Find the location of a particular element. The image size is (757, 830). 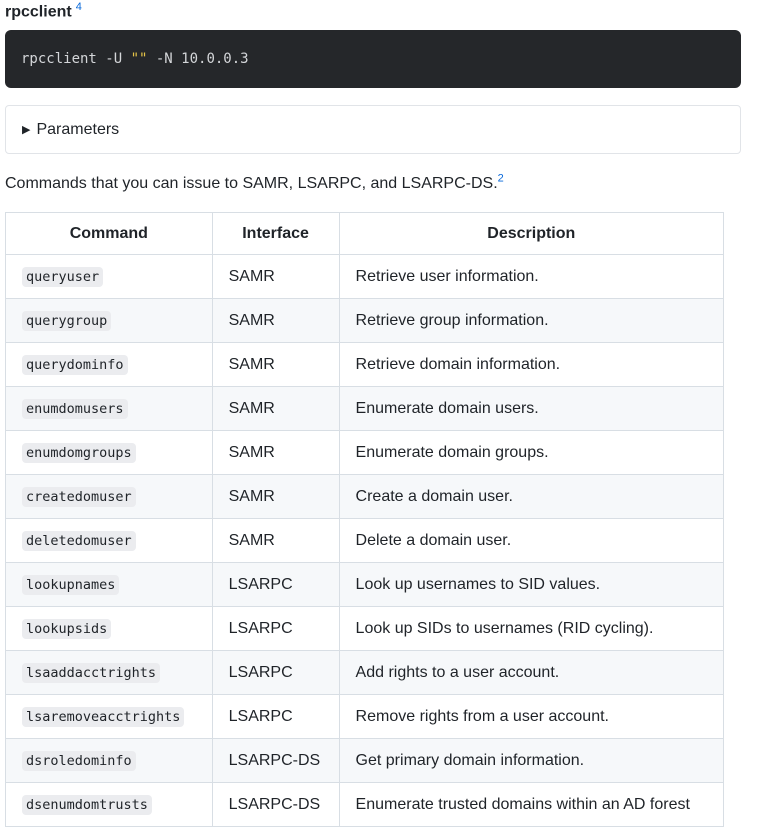

table-row: createdomuser SAMR Create a domain user. is located at coordinates (365, 496).